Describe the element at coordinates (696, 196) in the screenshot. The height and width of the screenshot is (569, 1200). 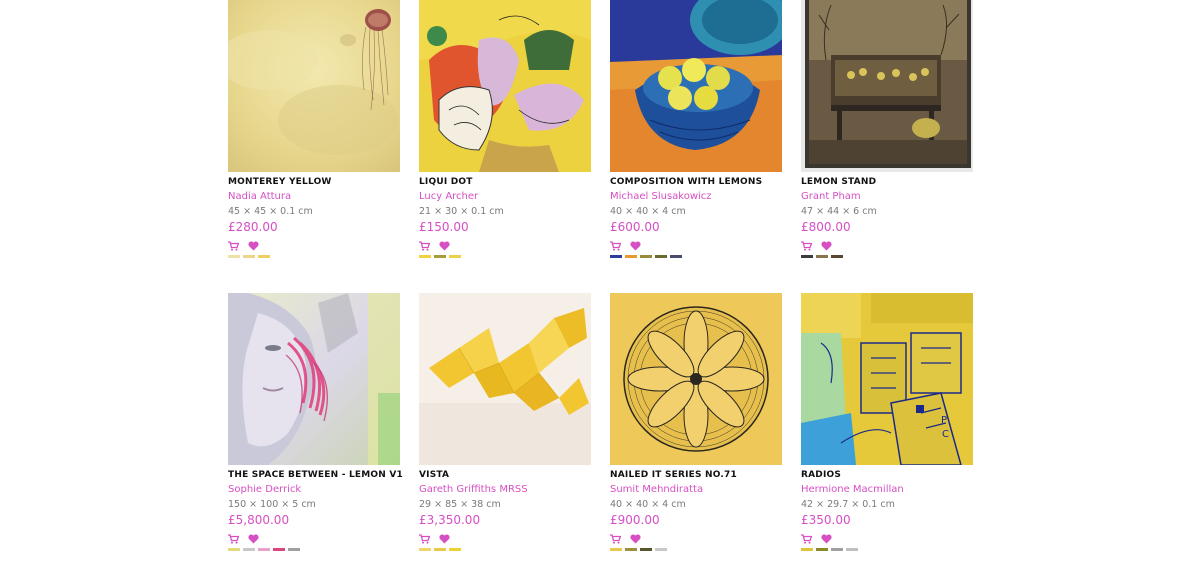
I see `artist-name: Michael Slusakowicz` at that location.